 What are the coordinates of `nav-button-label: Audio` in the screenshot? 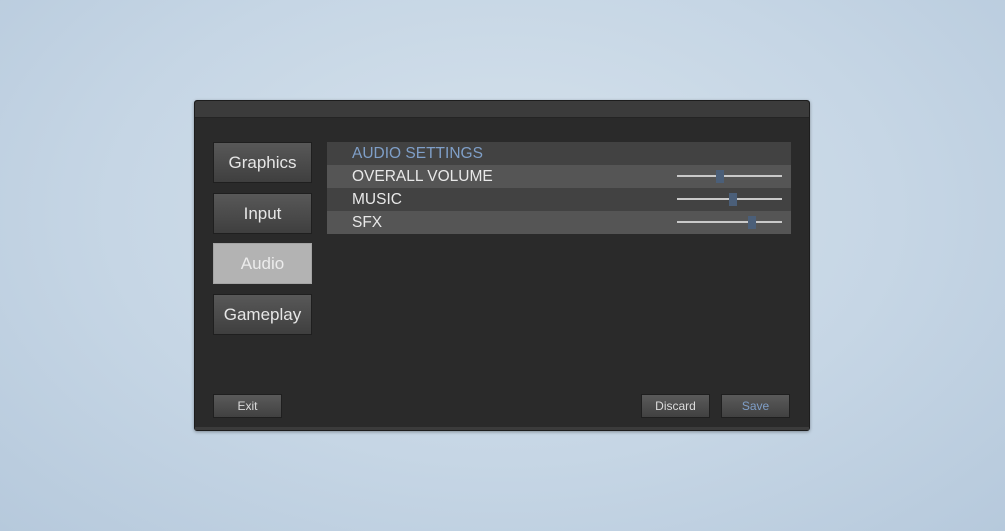 It's located at (262, 263).